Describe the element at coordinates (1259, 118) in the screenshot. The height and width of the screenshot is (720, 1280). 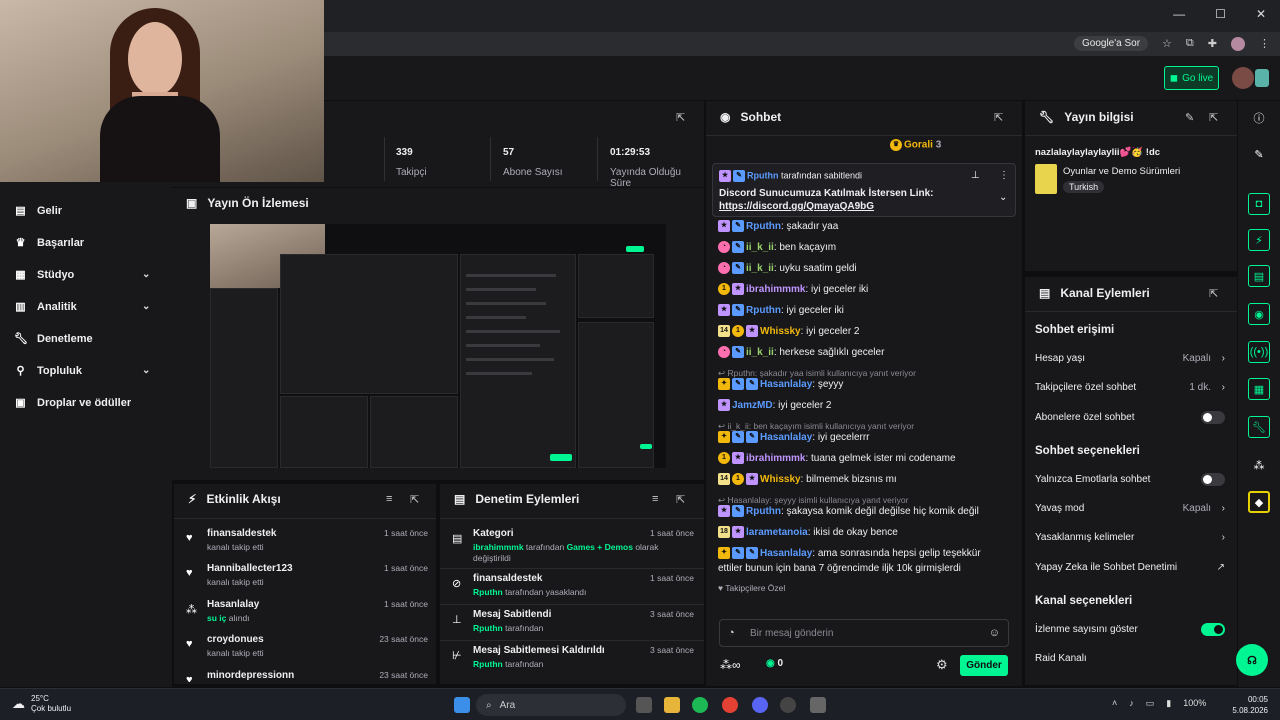
I see `info-icon: ⓘ` at that location.